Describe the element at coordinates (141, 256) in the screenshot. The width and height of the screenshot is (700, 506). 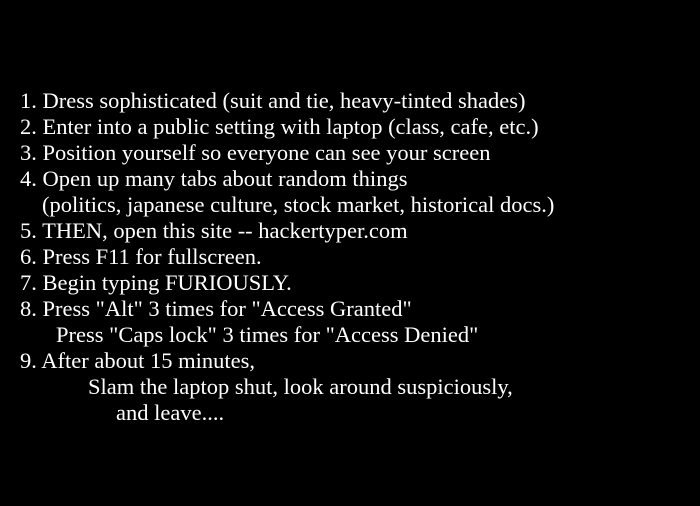
I see `step-6-text: 6. Press F11 for fullscreen.` at that location.